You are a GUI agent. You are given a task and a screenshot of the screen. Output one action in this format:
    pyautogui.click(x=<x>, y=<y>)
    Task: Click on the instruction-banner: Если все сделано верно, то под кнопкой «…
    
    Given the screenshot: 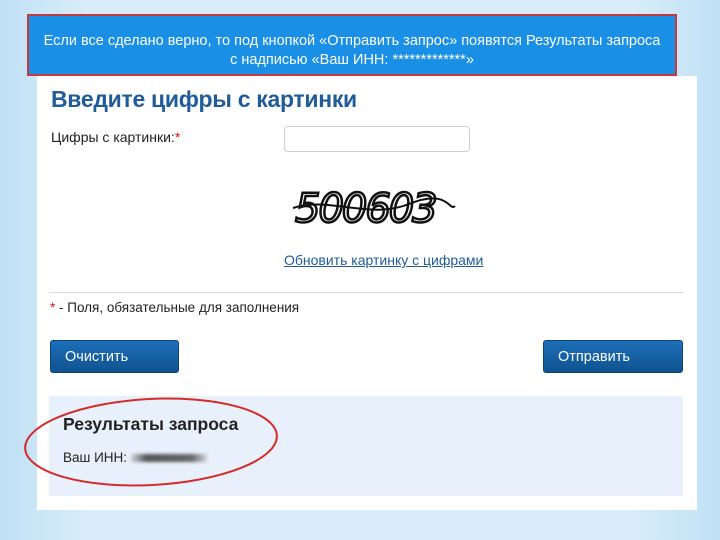 What is the action you would take?
    pyautogui.click(x=352, y=45)
    